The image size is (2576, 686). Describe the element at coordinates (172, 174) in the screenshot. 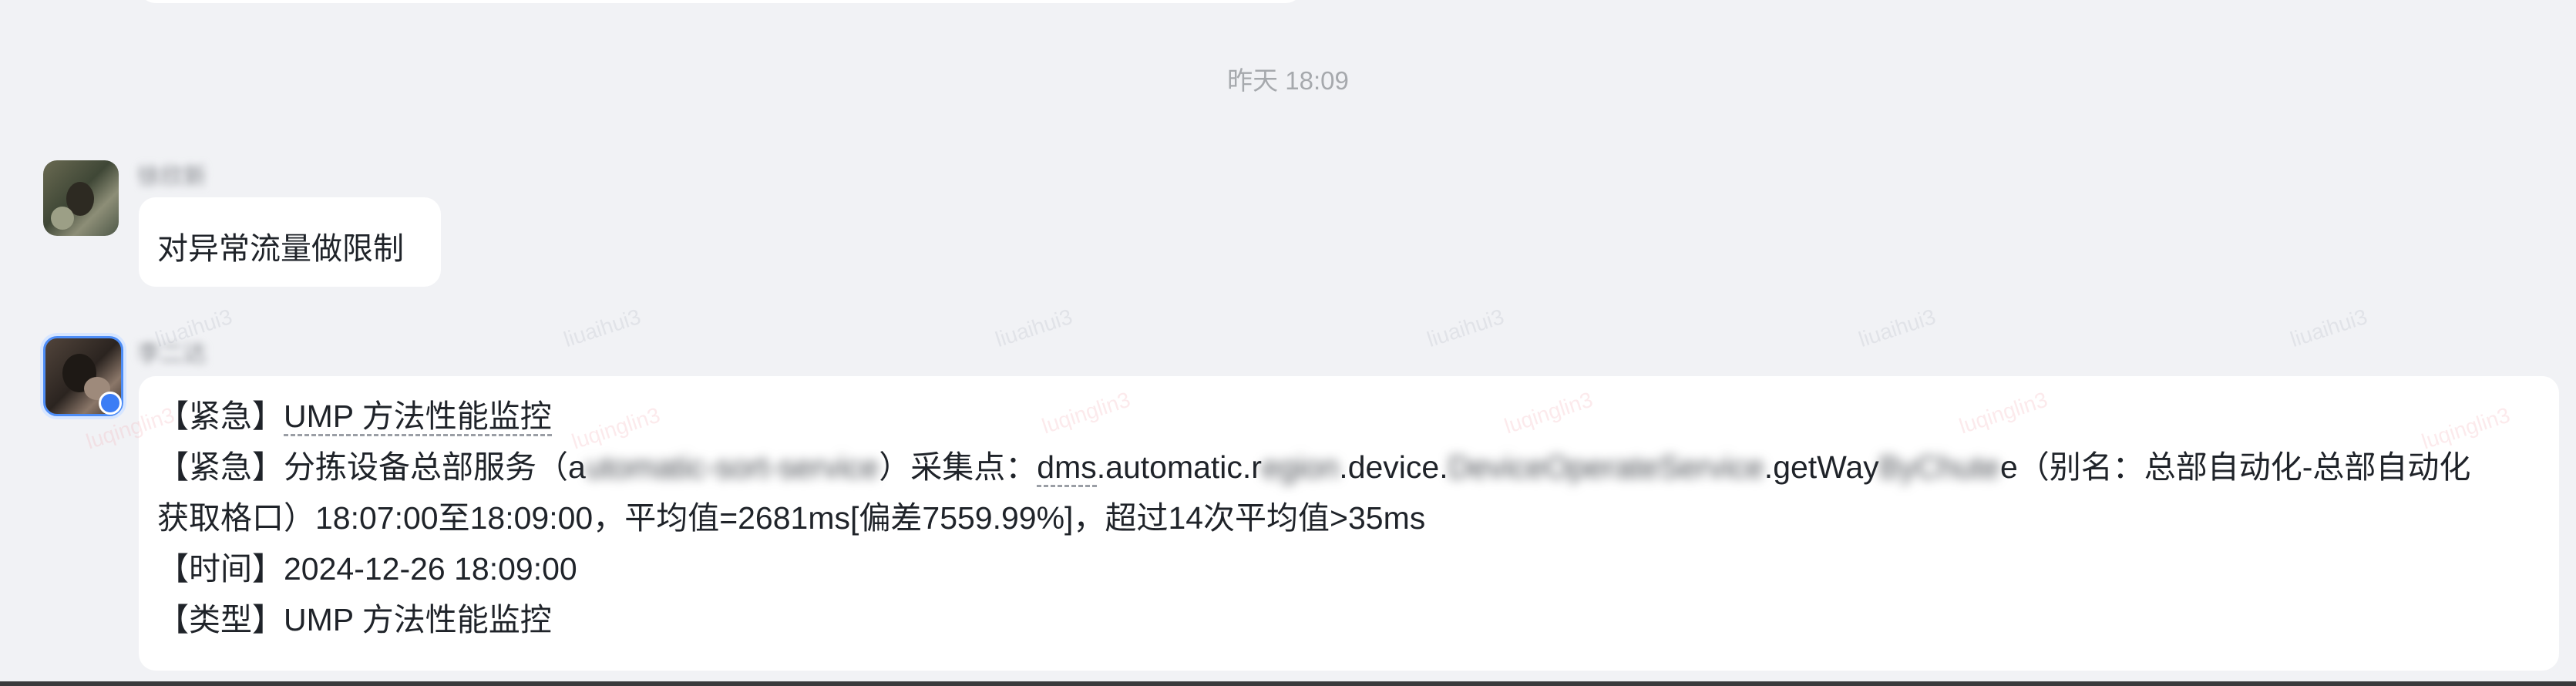

I see `sender-name: 徐欣新` at that location.